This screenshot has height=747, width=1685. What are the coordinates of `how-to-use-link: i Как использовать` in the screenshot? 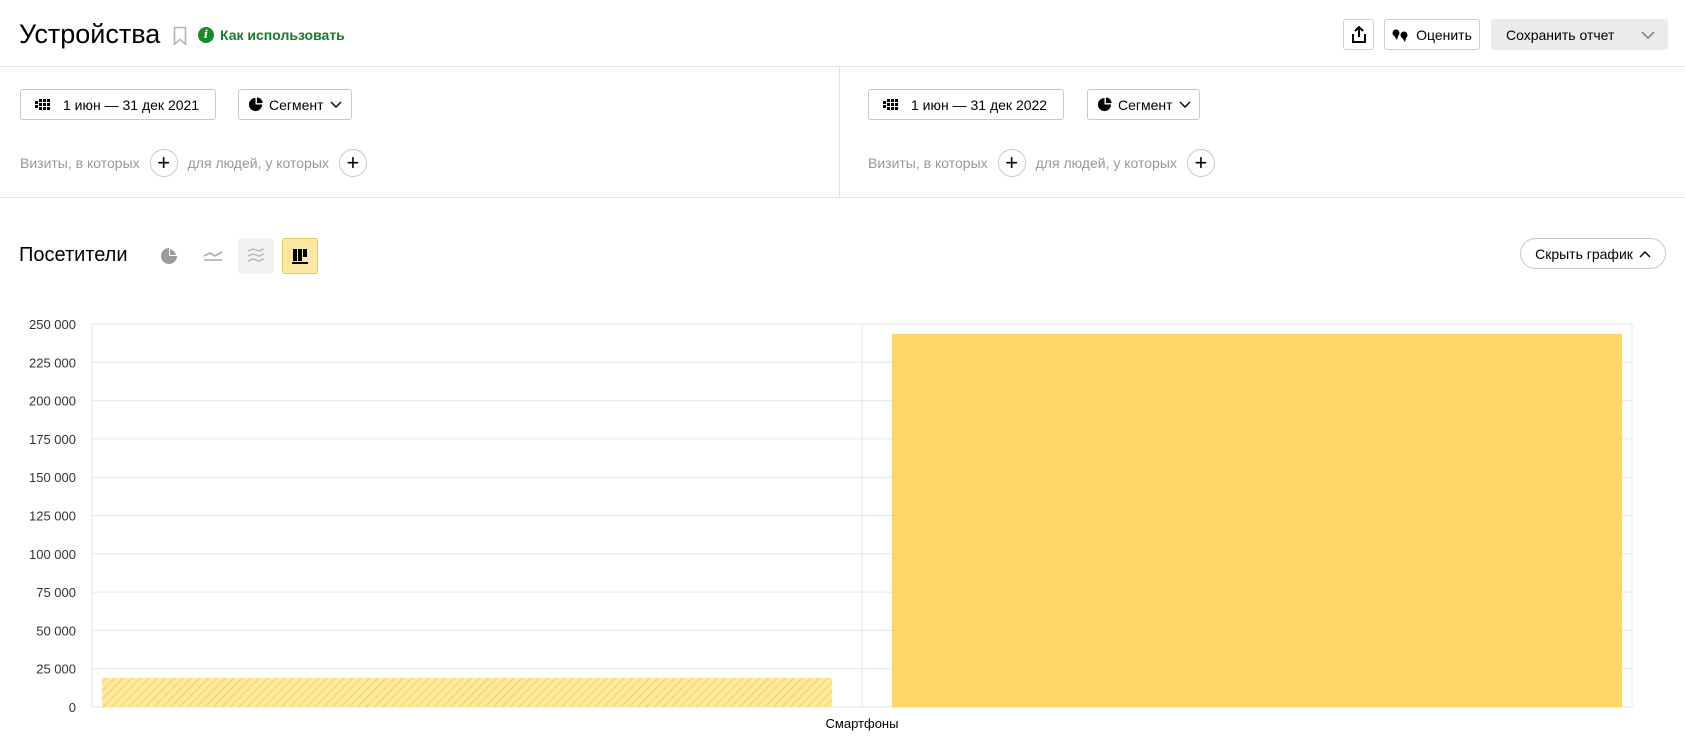 It's located at (271, 35).